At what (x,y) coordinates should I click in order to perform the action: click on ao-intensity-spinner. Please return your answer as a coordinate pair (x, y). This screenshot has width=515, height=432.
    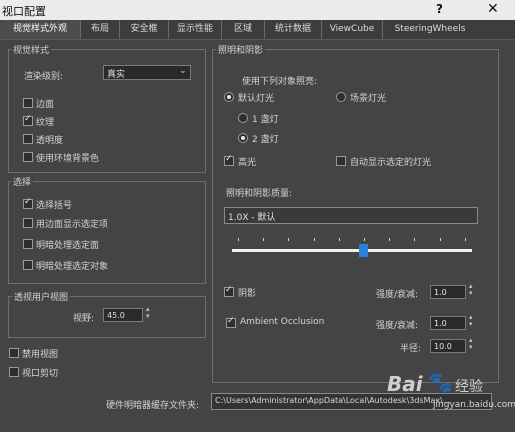
    Looking at the image, I should click on (472, 321).